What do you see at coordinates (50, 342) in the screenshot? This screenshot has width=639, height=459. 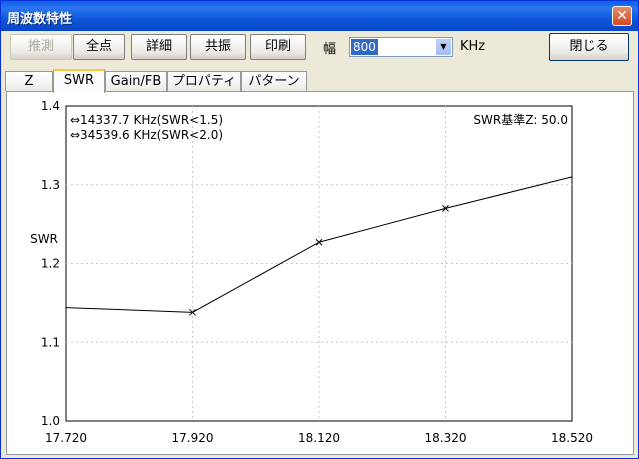 I see `y-tick-label: 1.1` at bounding box center [50, 342].